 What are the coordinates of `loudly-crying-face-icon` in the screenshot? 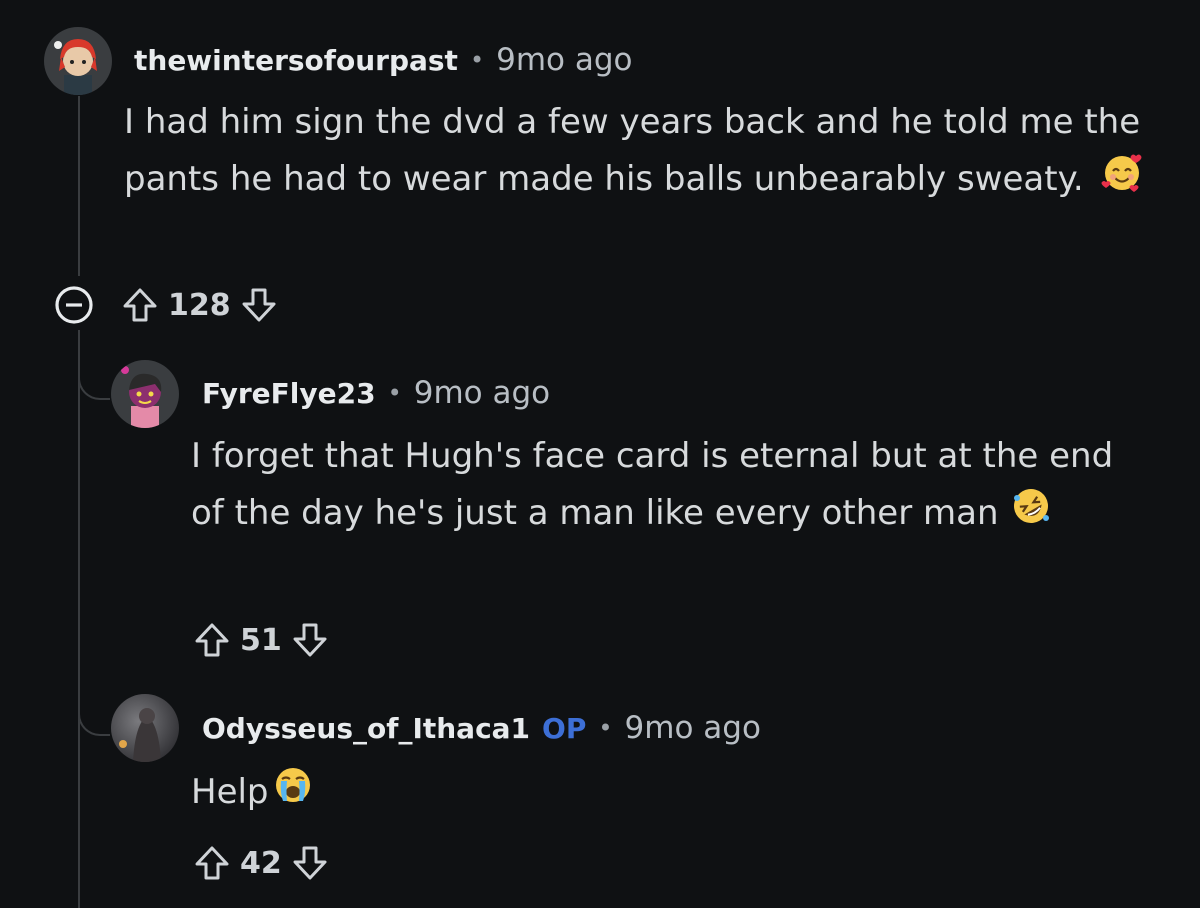 It's located at (293, 793).